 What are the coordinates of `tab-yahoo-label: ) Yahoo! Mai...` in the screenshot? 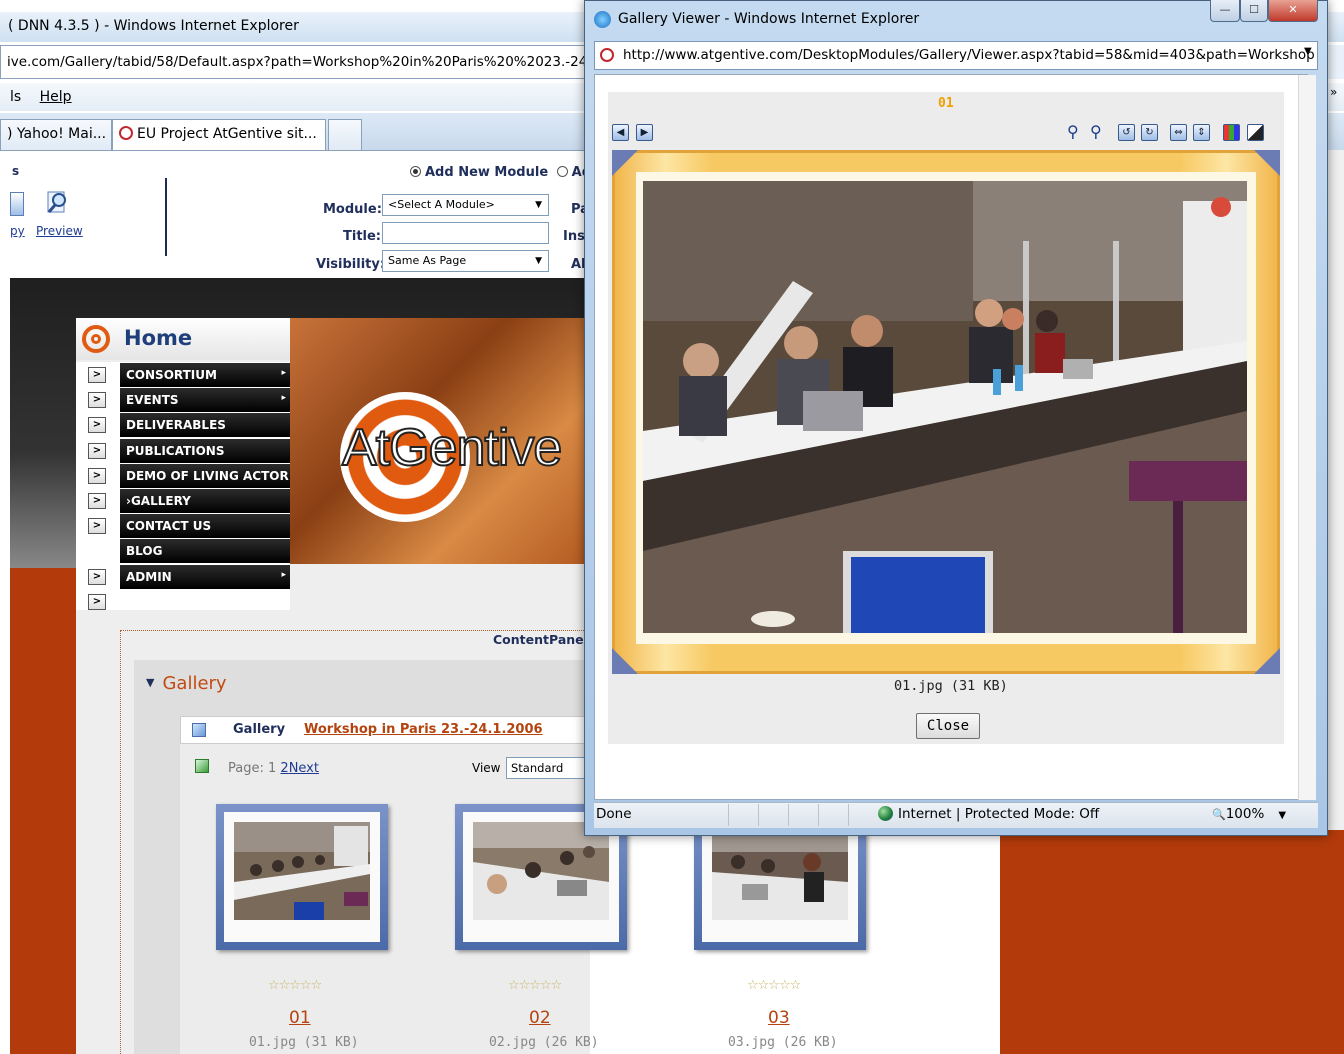 It's located at (57, 134).